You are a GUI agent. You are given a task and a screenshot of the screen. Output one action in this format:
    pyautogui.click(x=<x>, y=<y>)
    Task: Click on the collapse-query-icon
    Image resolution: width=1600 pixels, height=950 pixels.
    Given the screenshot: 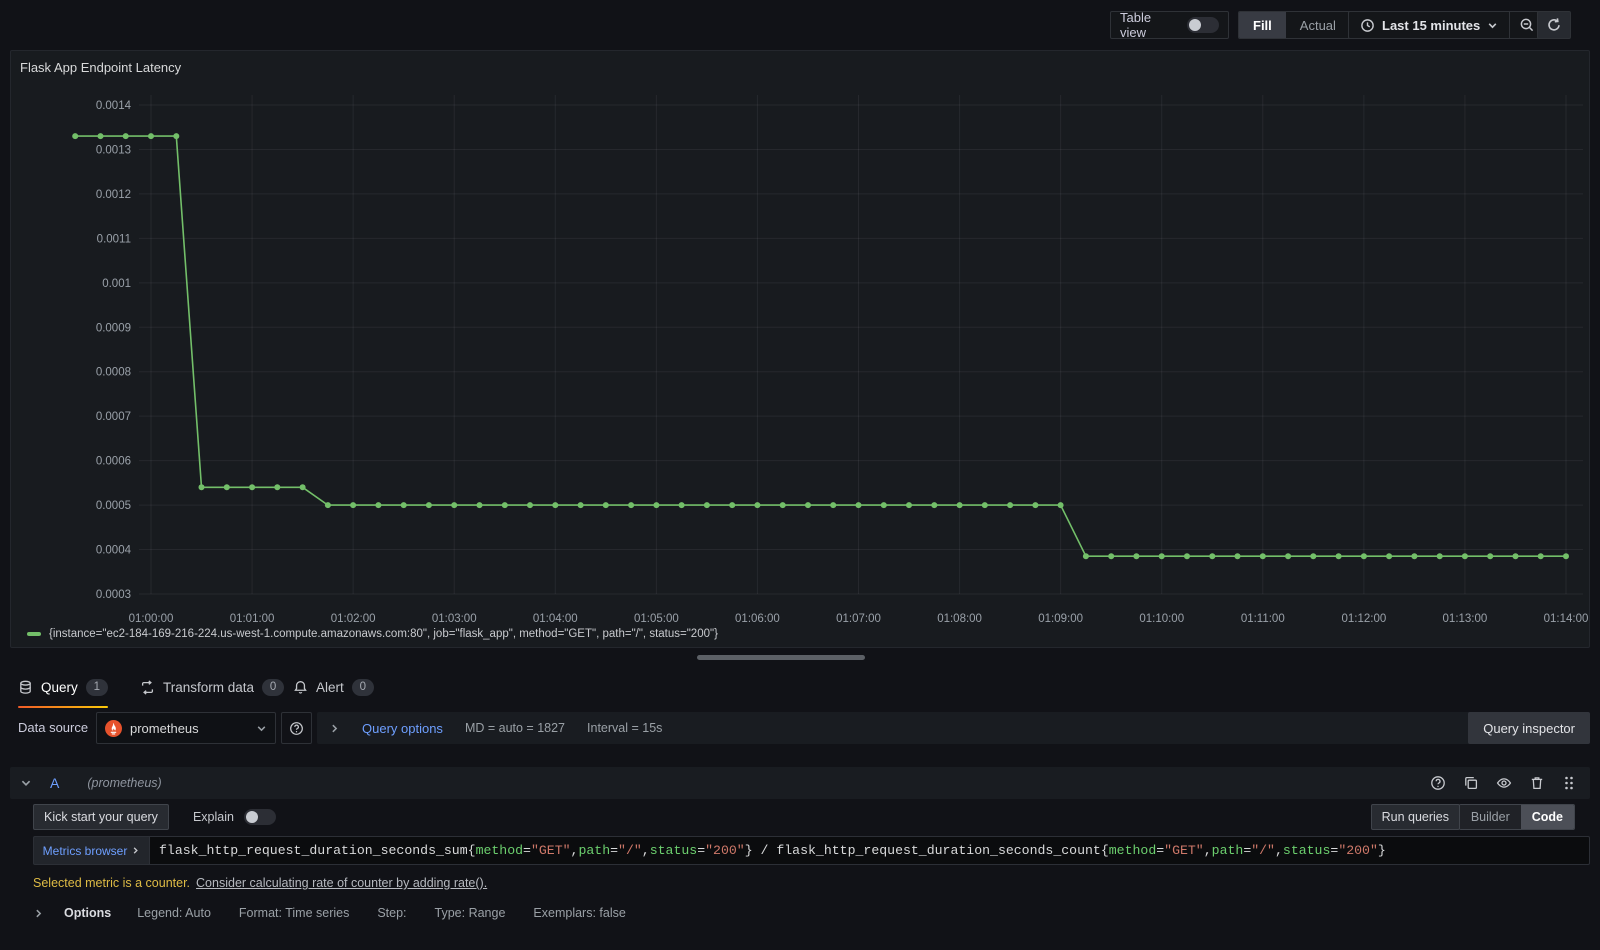 What is the action you would take?
    pyautogui.click(x=26, y=783)
    